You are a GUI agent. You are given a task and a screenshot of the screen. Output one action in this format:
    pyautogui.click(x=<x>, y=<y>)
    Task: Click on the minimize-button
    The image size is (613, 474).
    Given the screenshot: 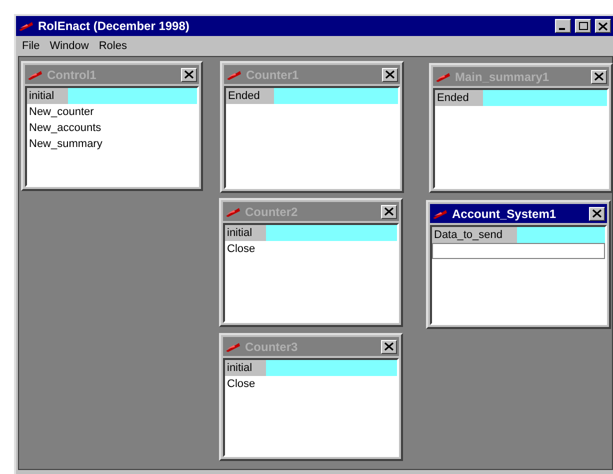 What is the action you would take?
    pyautogui.click(x=563, y=26)
    